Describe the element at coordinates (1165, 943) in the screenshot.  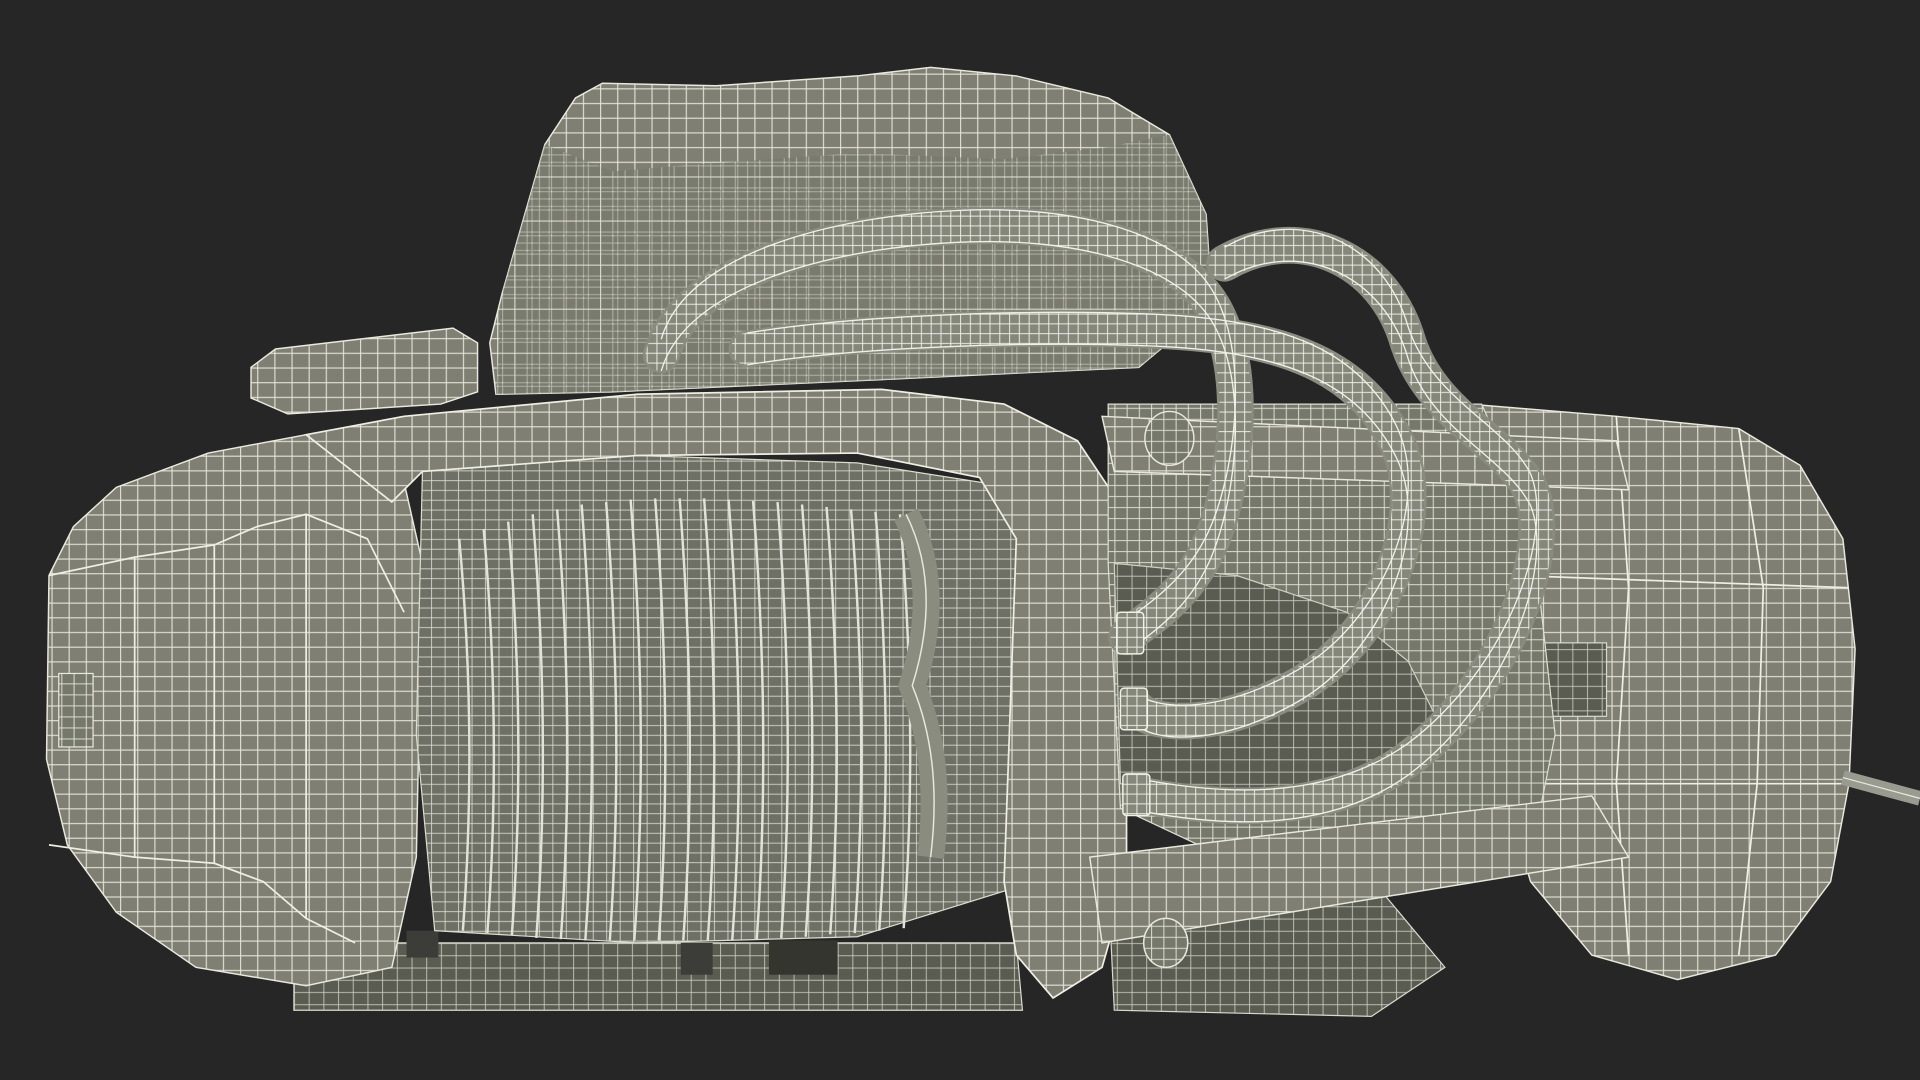
I see `bolt-lower` at that location.